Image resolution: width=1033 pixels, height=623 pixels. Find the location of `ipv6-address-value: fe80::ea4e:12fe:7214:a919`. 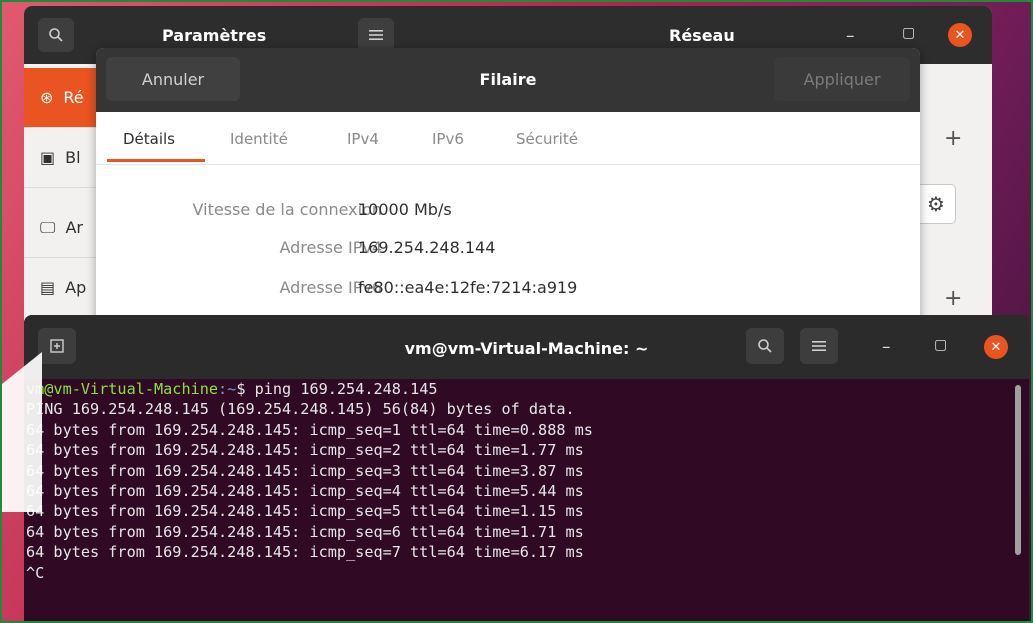

ipv6-address-value: fe80::ea4e:12fe:7214:a919 is located at coordinates (468, 287).